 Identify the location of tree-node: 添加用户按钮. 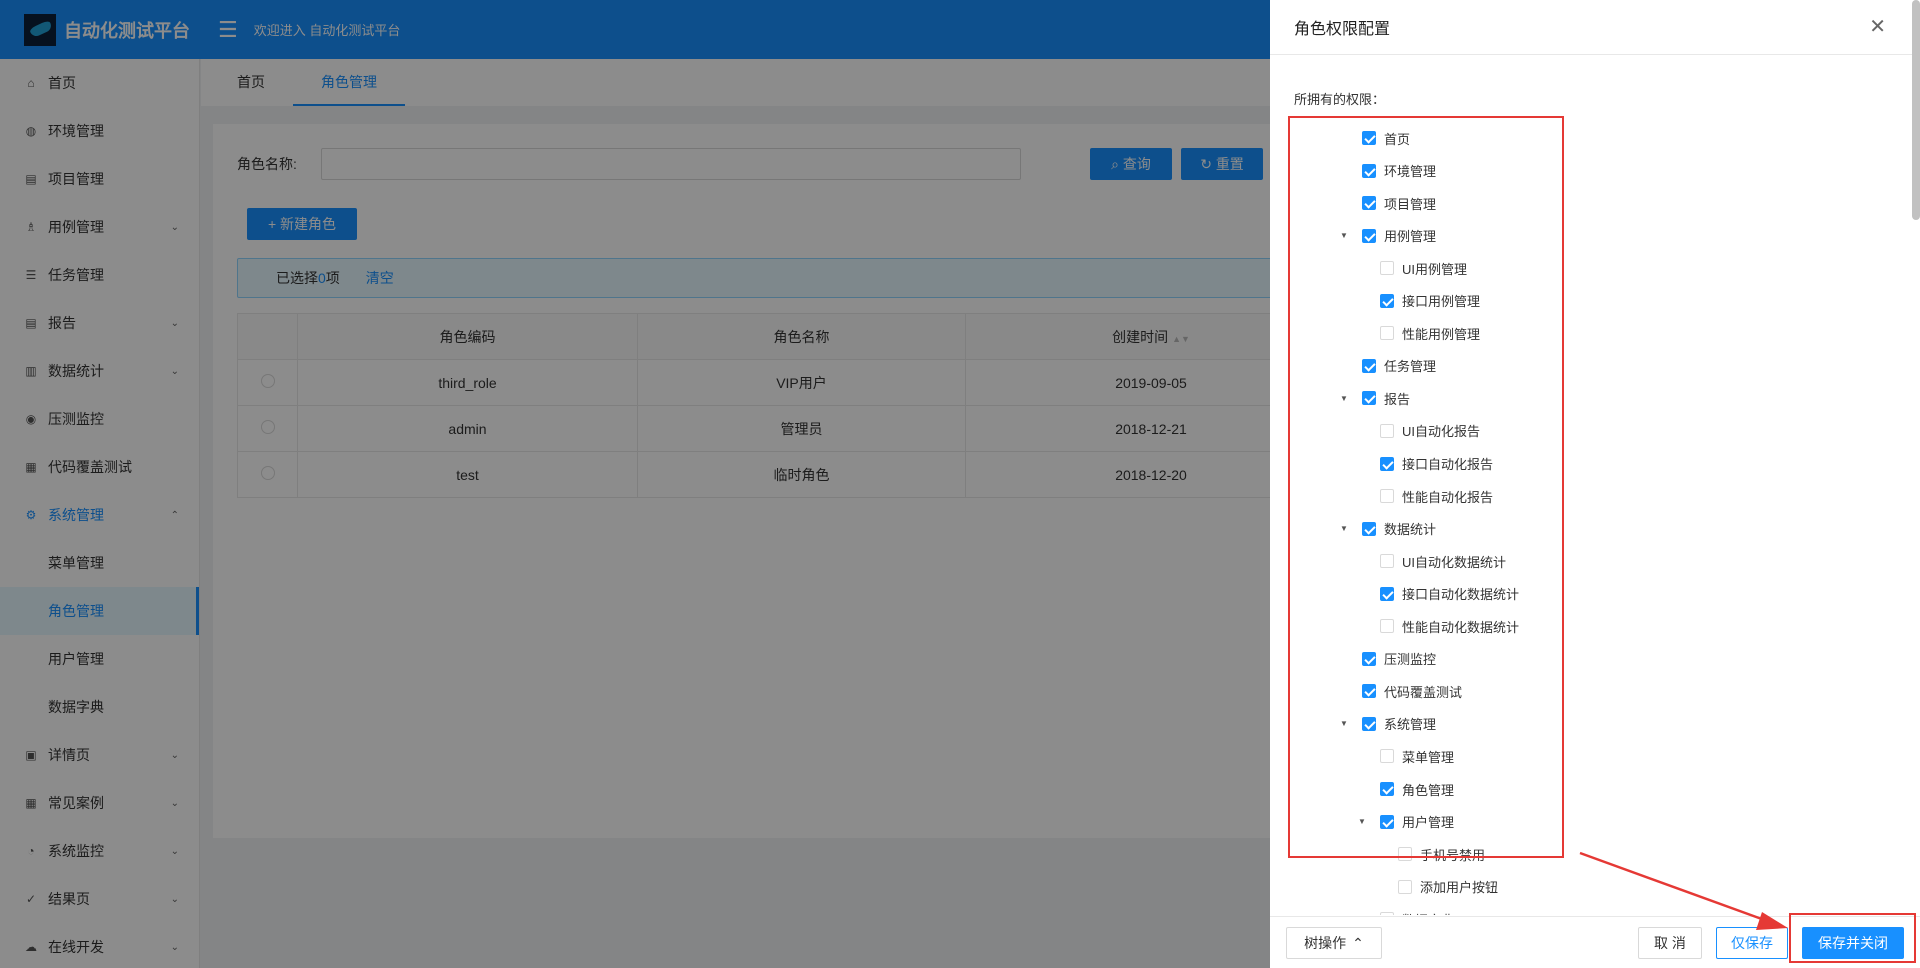
(1448, 887).